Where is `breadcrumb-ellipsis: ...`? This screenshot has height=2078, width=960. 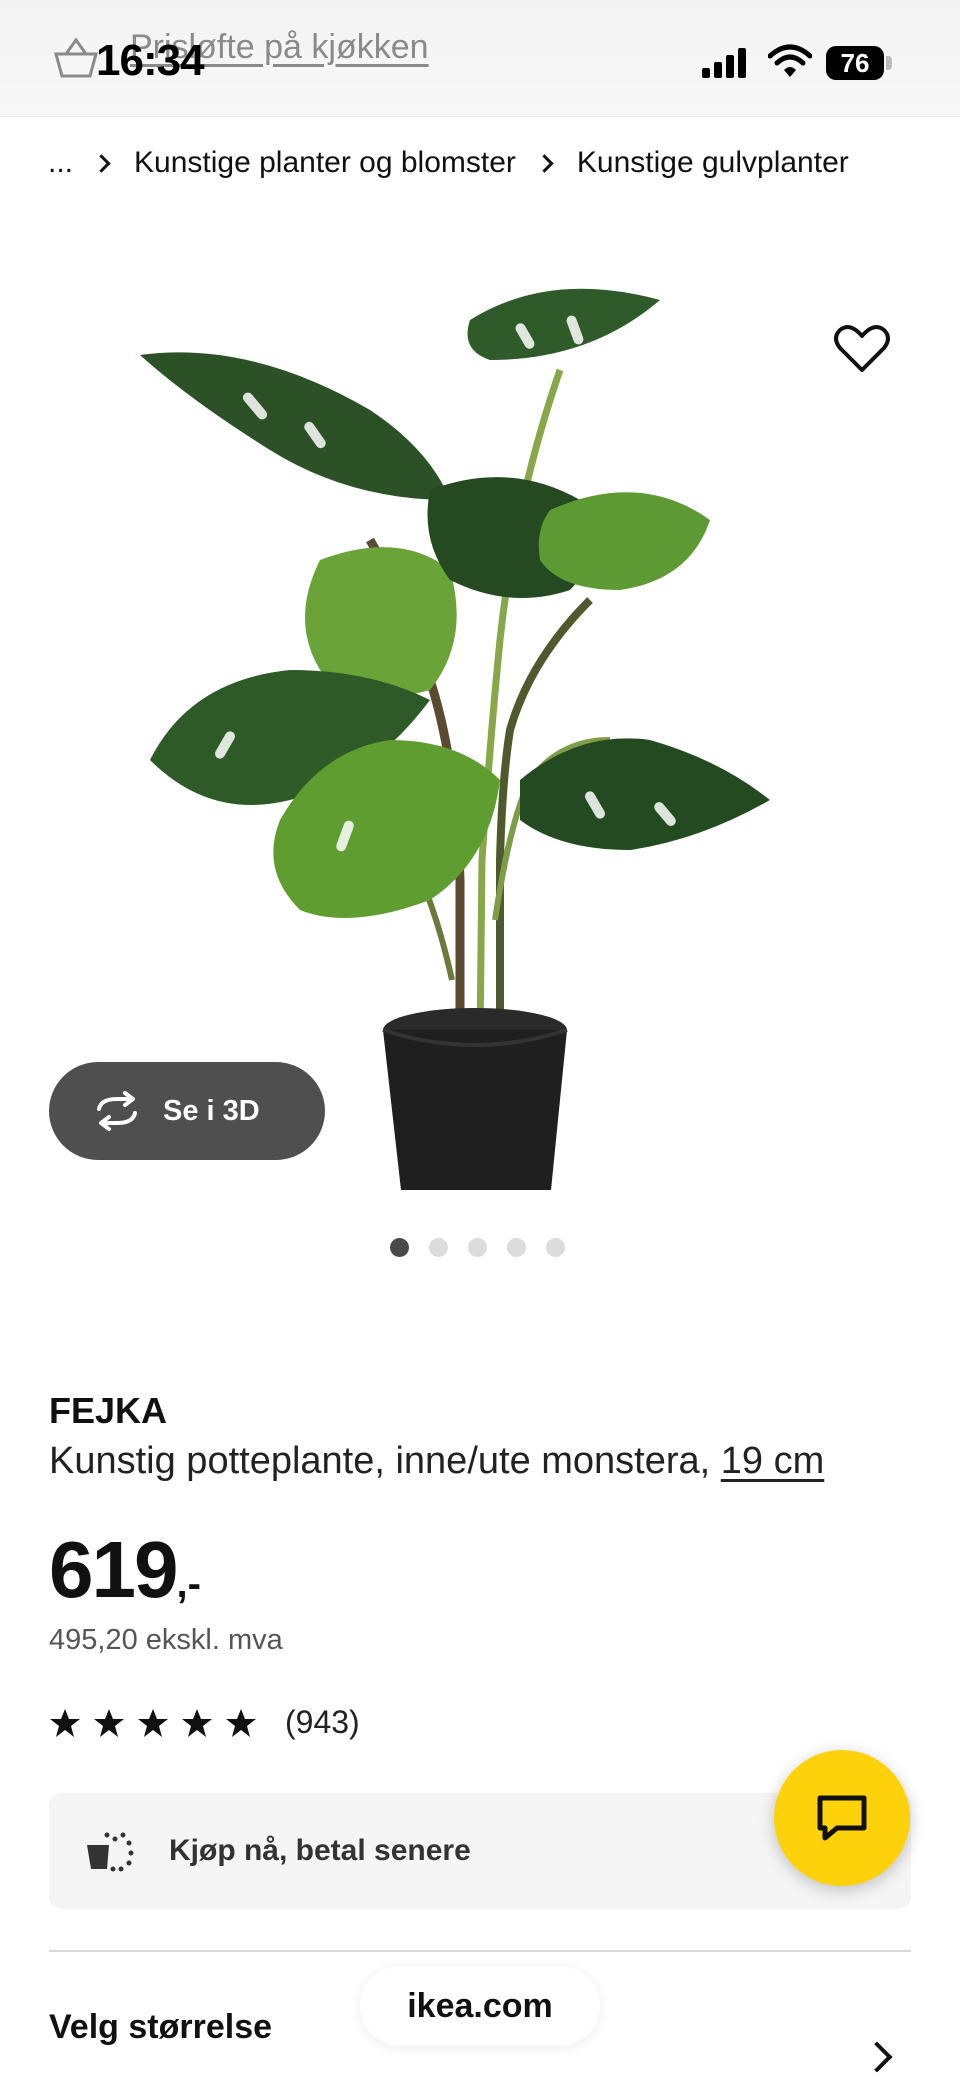 breadcrumb-ellipsis: ... is located at coordinates (60, 163).